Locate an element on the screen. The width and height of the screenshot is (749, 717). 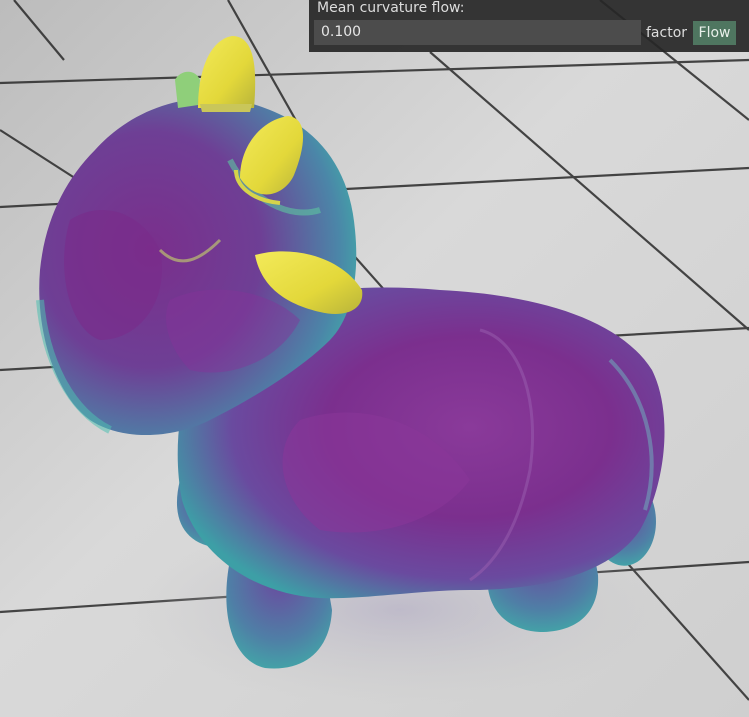
factor-label: factor is located at coordinates (667, 33).